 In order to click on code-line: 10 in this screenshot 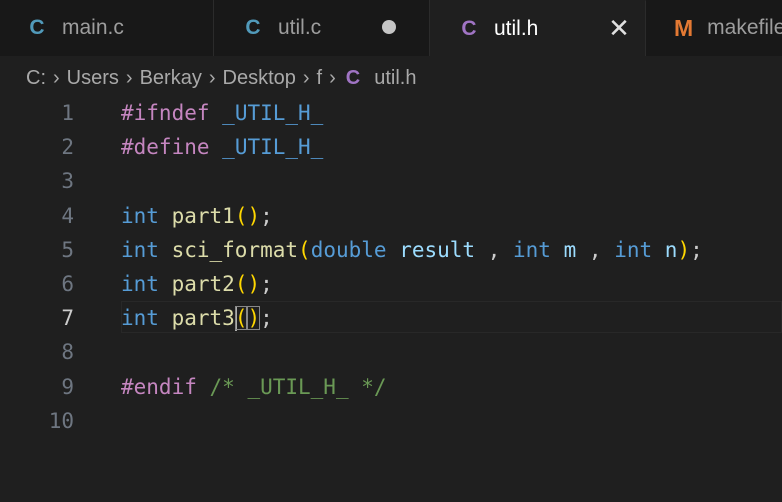, I will do `click(391, 421)`.